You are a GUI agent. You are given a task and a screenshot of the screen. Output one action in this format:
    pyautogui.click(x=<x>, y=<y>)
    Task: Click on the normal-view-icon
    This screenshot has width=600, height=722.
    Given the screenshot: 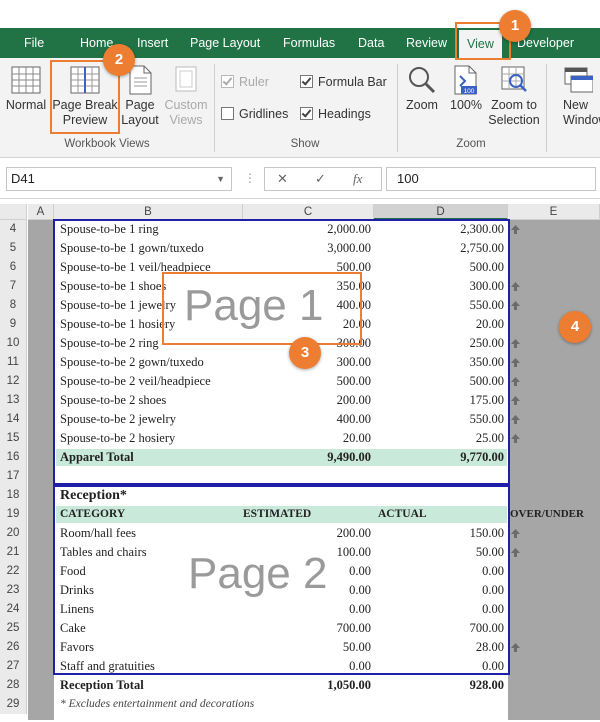 What is the action you would take?
    pyautogui.click(x=26, y=80)
    